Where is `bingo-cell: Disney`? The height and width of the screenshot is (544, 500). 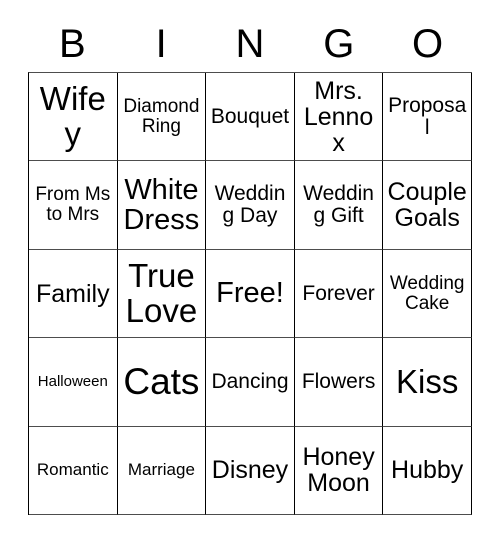 bingo-cell: Disney is located at coordinates (250, 471).